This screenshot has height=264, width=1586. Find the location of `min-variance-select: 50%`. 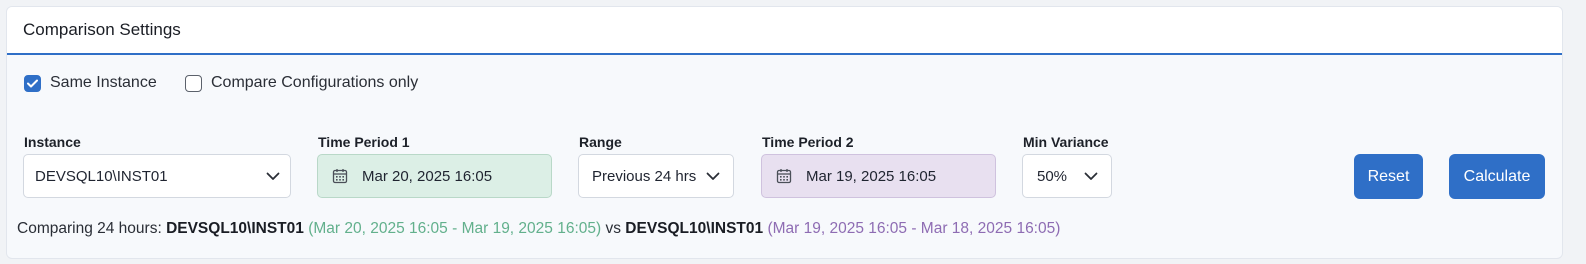

min-variance-select: 50% is located at coordinates (1067, 176).